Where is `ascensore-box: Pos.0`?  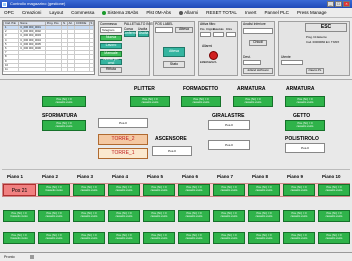 ascensore-box: Pos.0 is located at coordinates (172, 151).